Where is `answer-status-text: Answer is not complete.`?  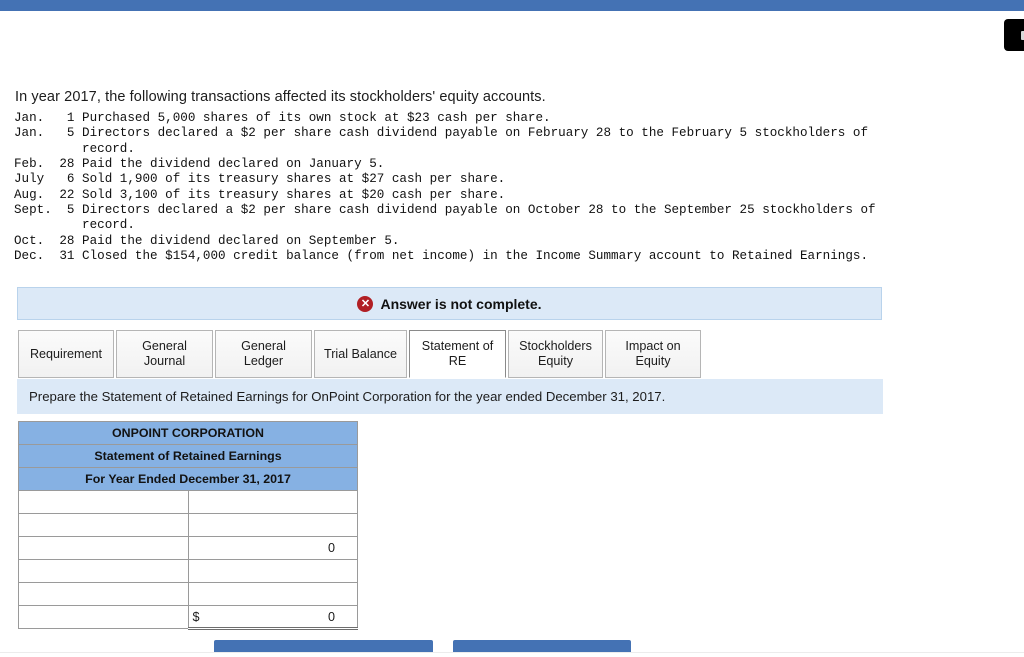 answer-status-text: Answer is not complete. is located at coordinates (461, 303).